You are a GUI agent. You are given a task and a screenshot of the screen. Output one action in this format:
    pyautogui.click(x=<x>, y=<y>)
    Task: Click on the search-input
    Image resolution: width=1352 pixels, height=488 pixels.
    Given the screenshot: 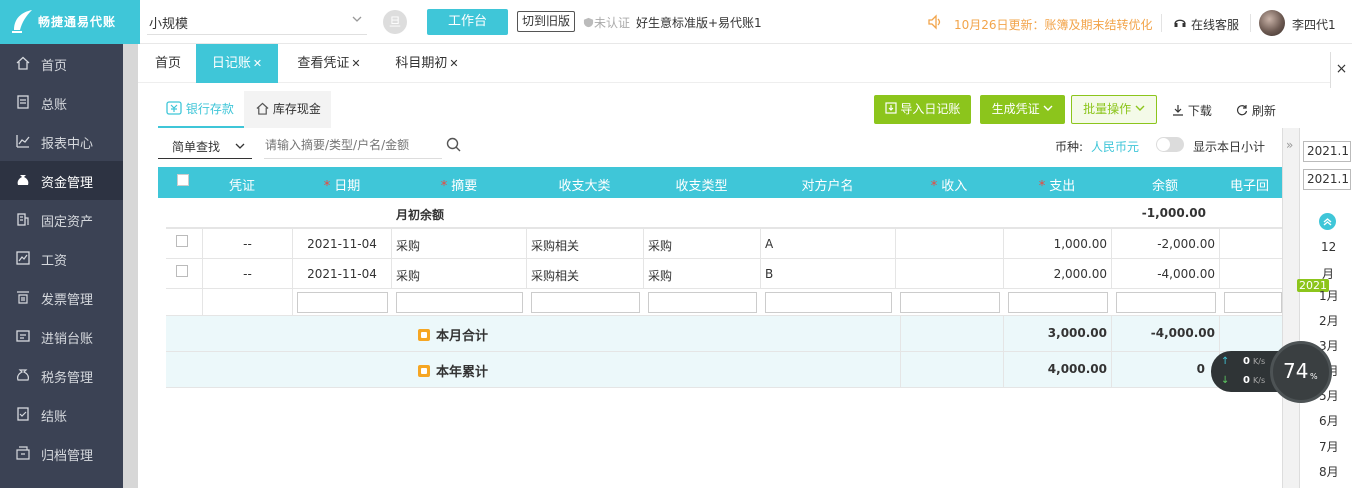 What is the action you would take?
    pyautogui.click(x=353, y=145)
    